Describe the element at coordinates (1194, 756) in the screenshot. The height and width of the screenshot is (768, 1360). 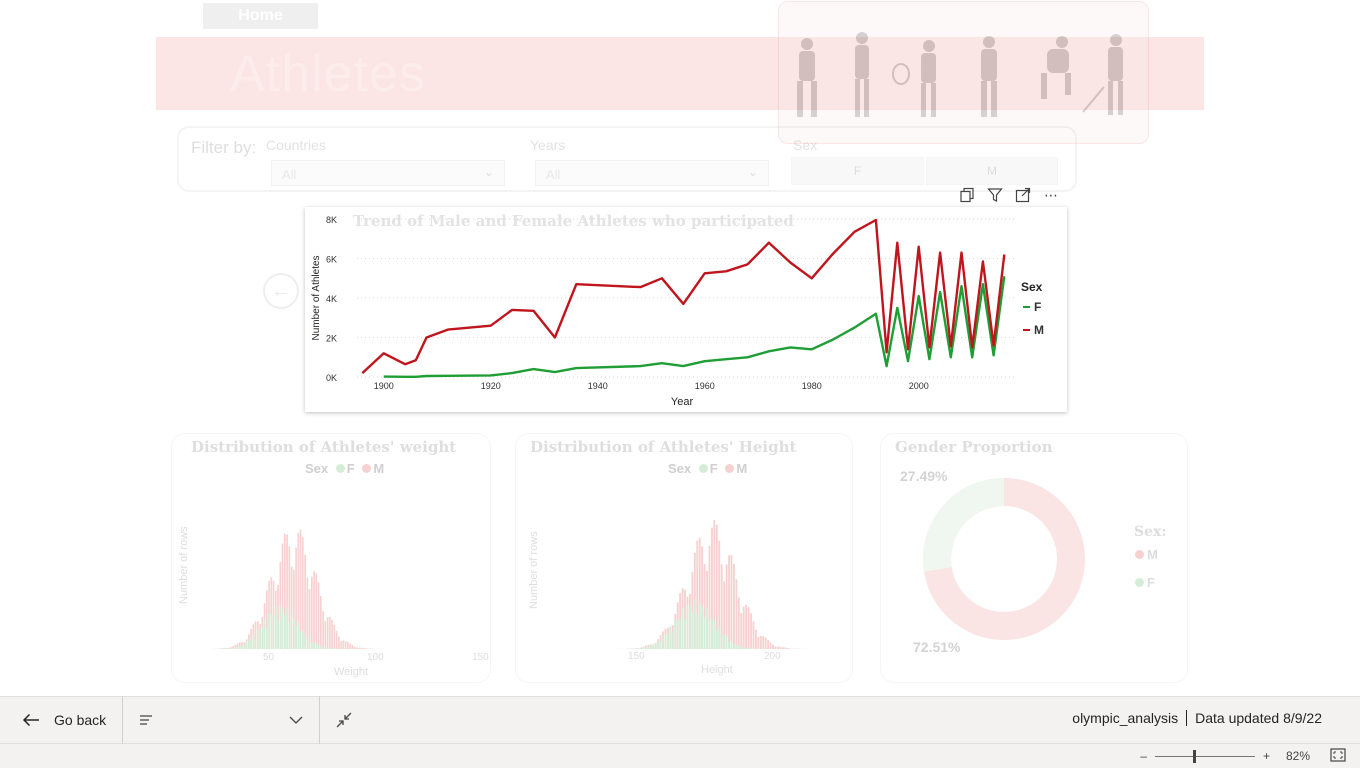
I see `zoom-slider-thumb` at that location.